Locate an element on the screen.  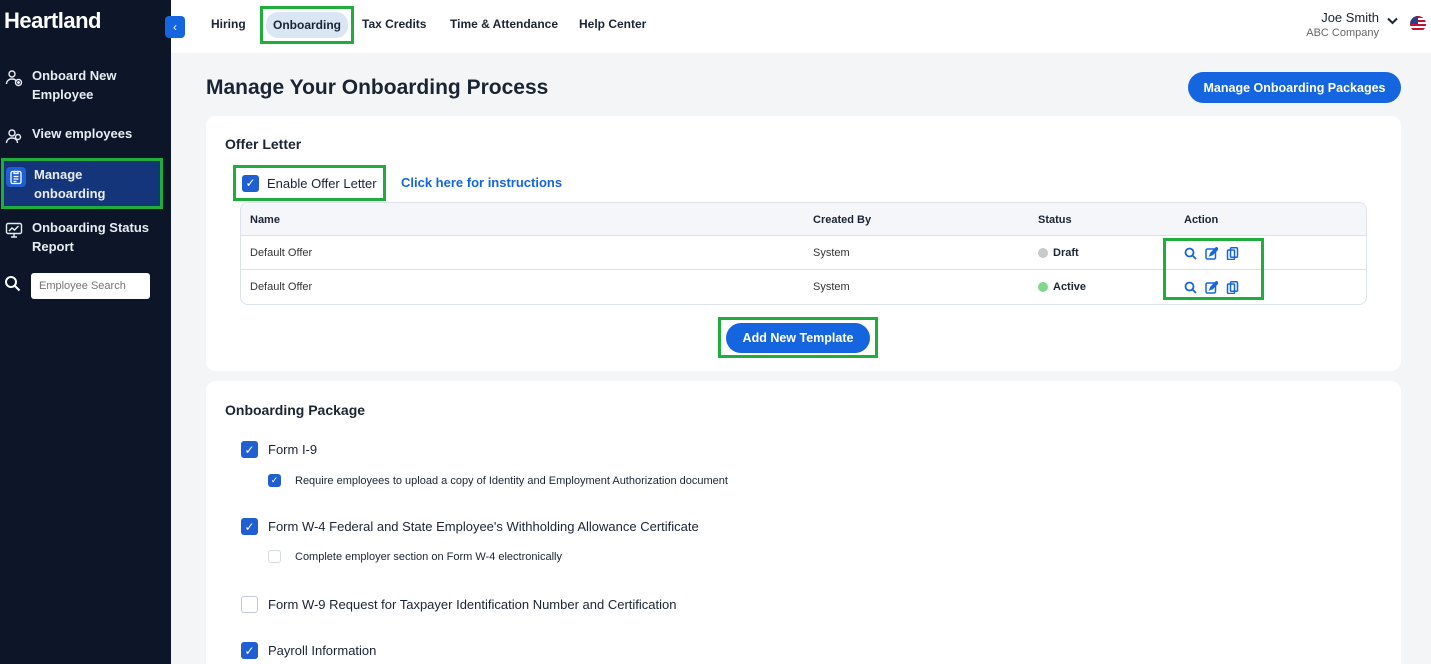
enable-offer-letter-checkbox: ✓ Enable Offer Letter is located at coordinates (309, 183).